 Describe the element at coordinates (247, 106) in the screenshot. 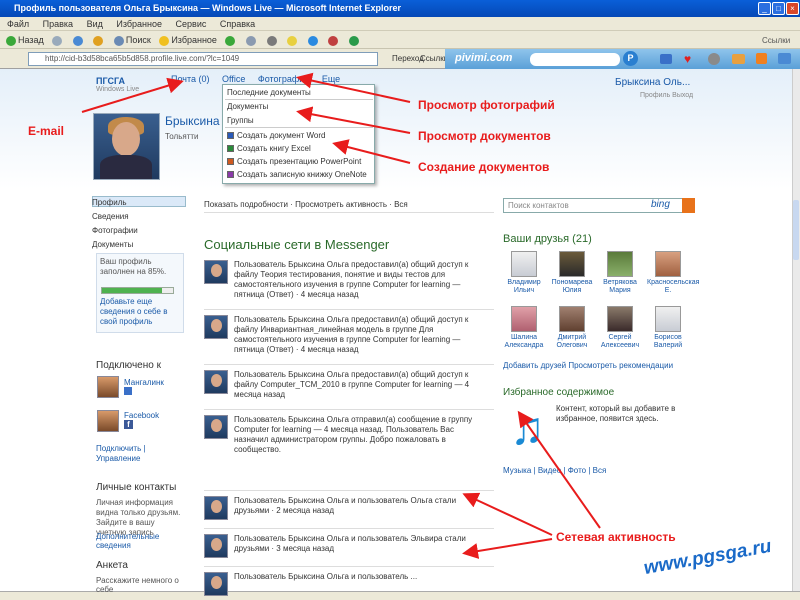

I see `dd-documents: Документы` at that location.